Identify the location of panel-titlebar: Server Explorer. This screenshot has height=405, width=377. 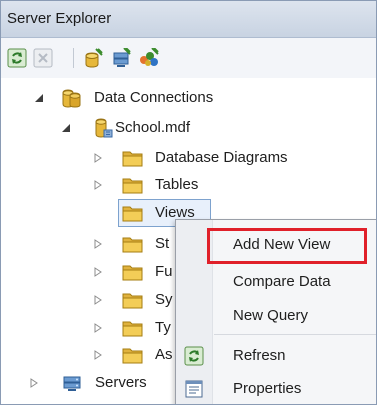
(188, 19).